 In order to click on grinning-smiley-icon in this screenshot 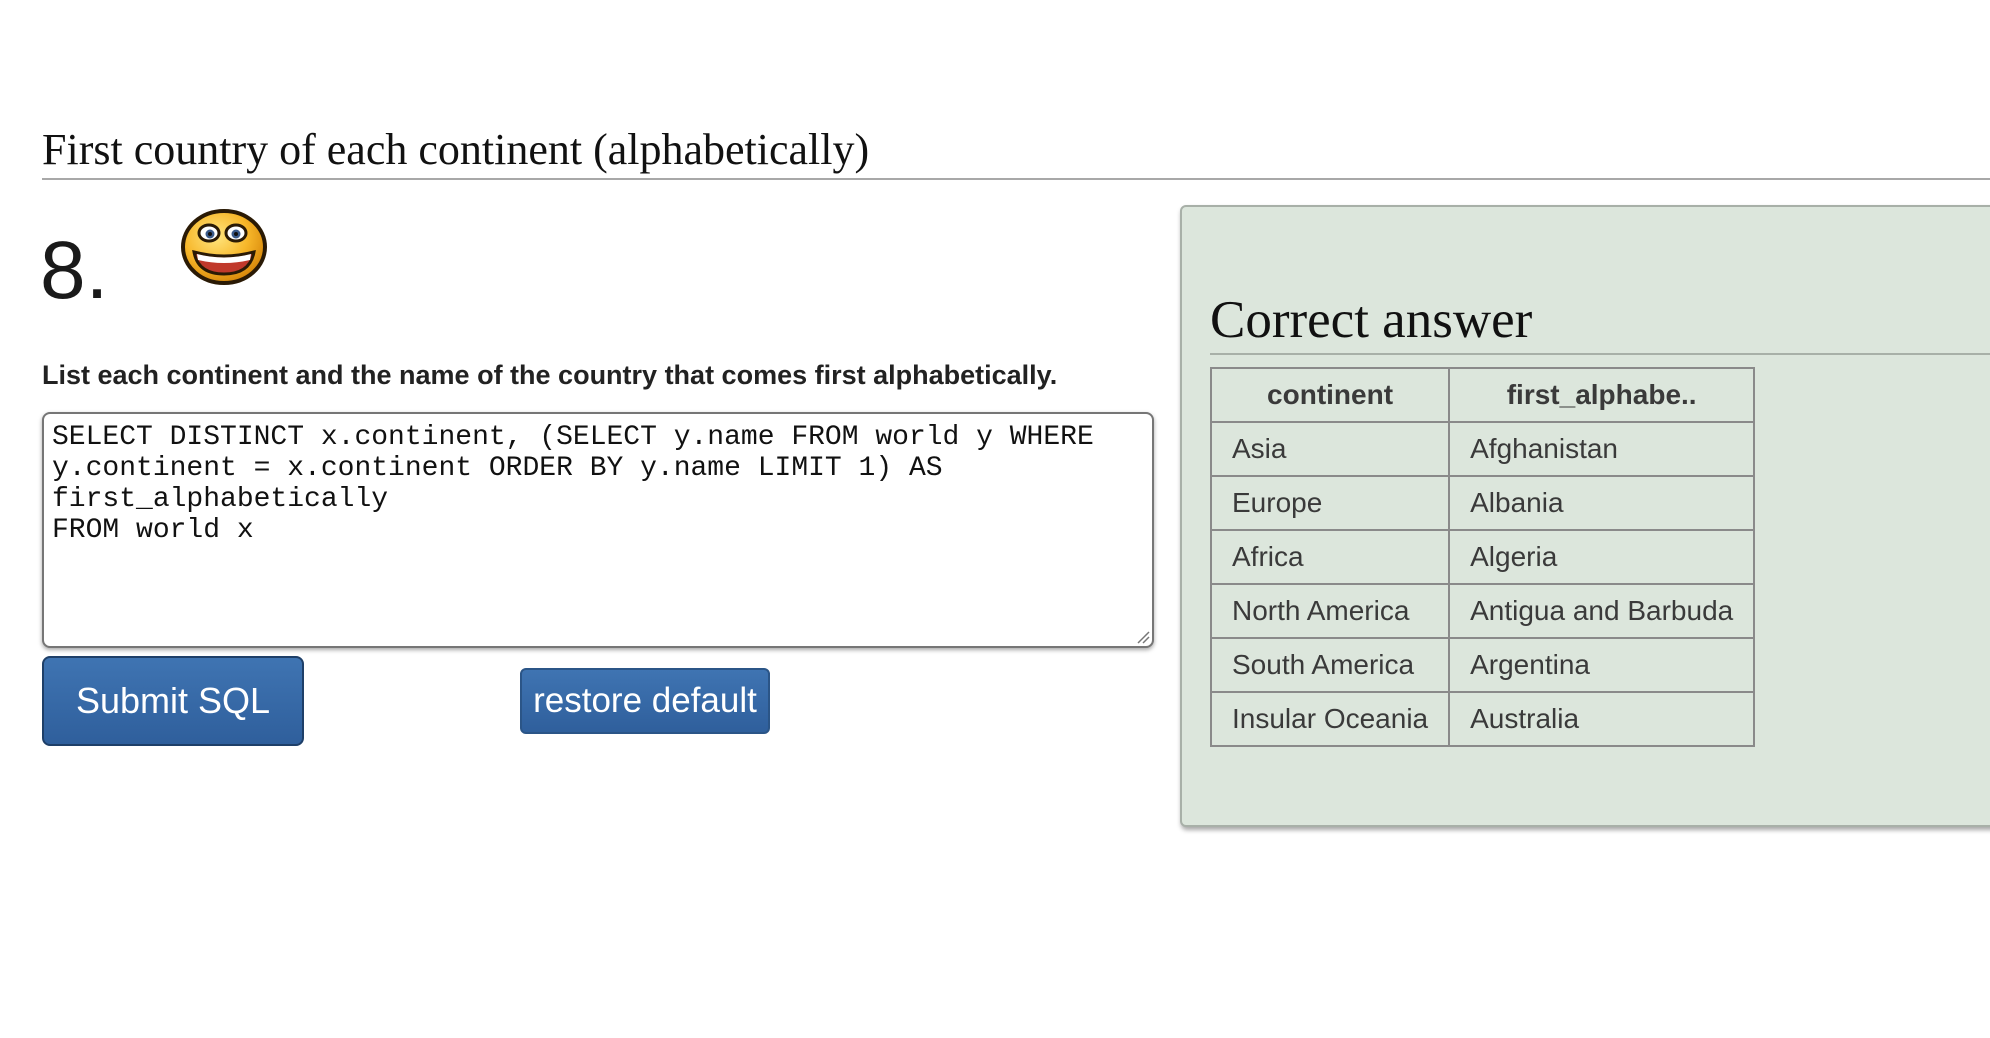, I will do `click(224, 247)`.